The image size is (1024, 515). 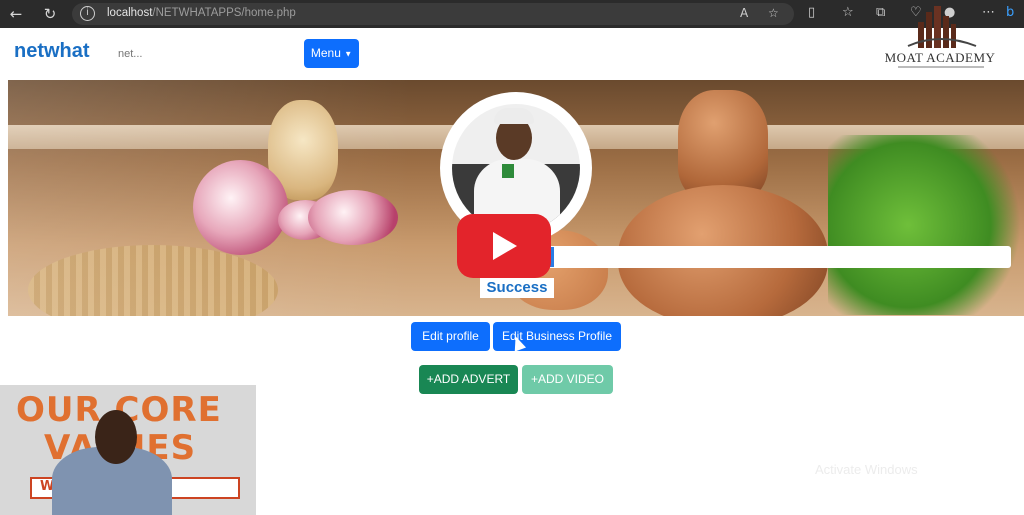 I want to click on favorite-star-icon: ☆, so click(x=773, y=13).